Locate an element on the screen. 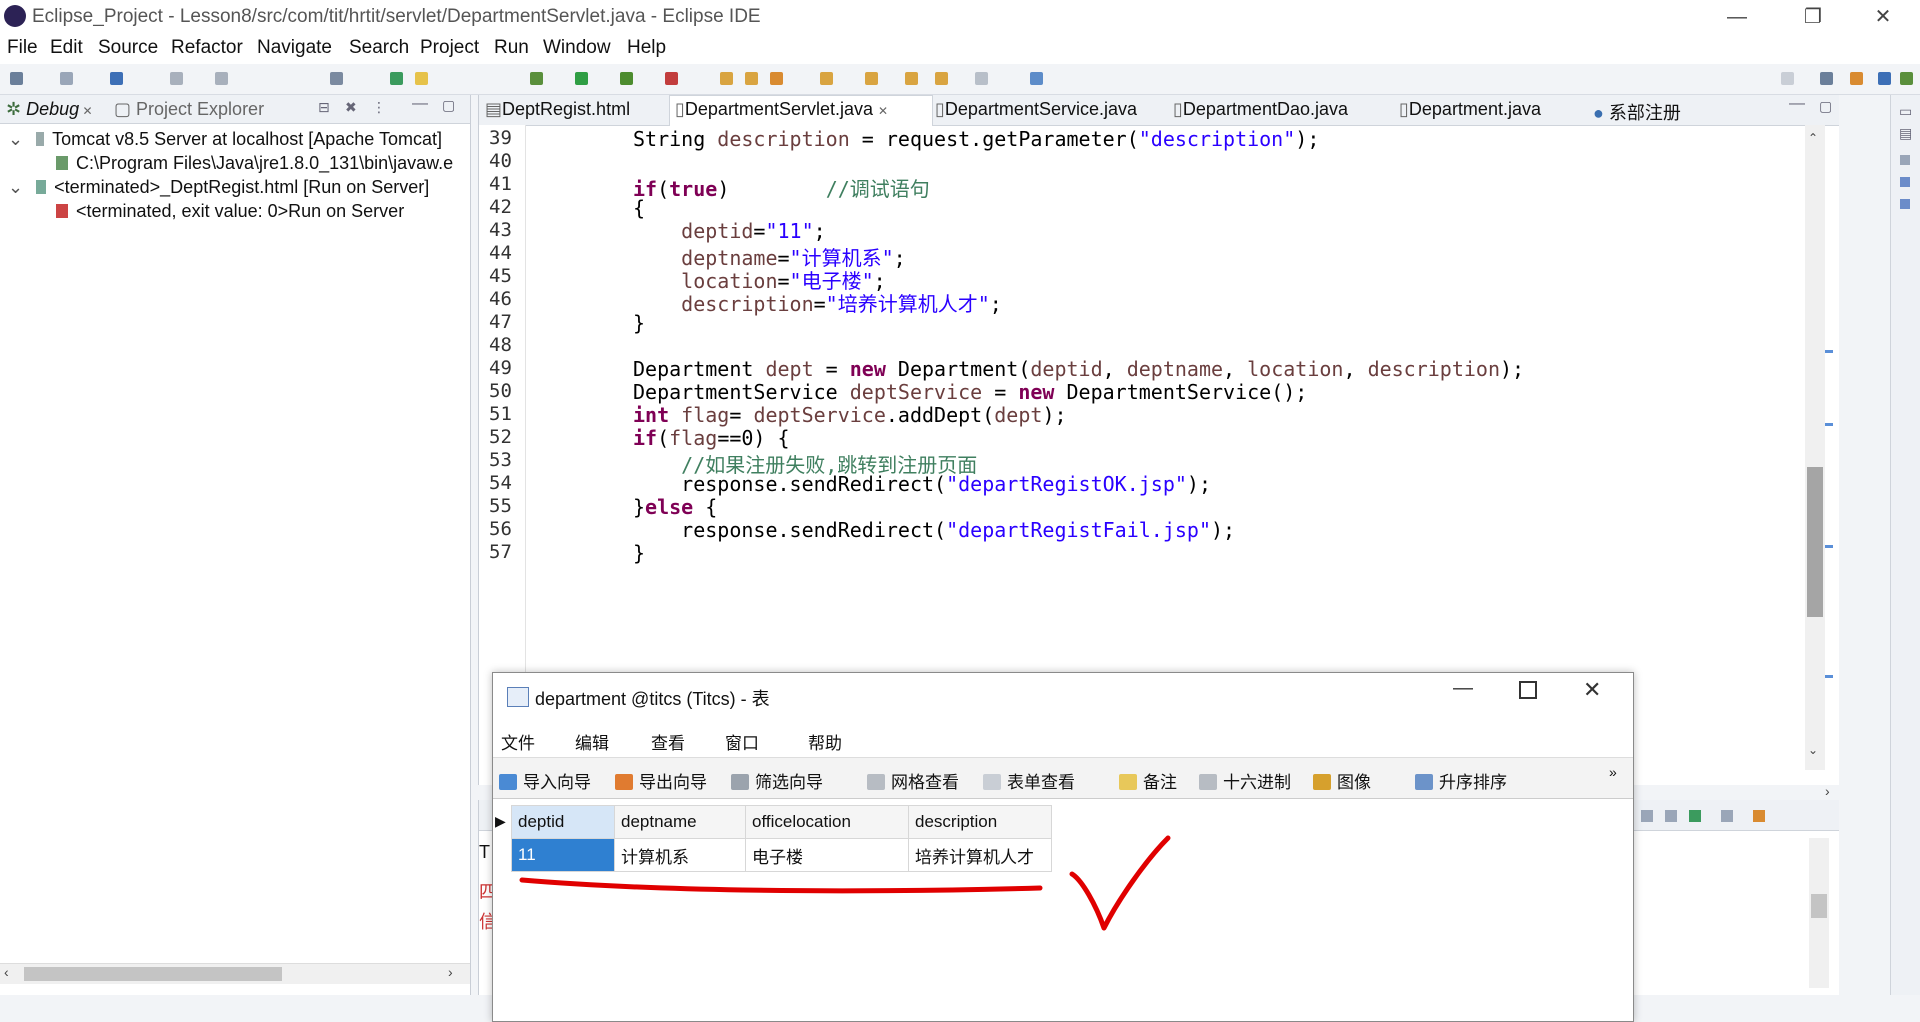 This screenshot has height=1022, width=1920. handwritten-annotation is located at coordinates (845, 883).